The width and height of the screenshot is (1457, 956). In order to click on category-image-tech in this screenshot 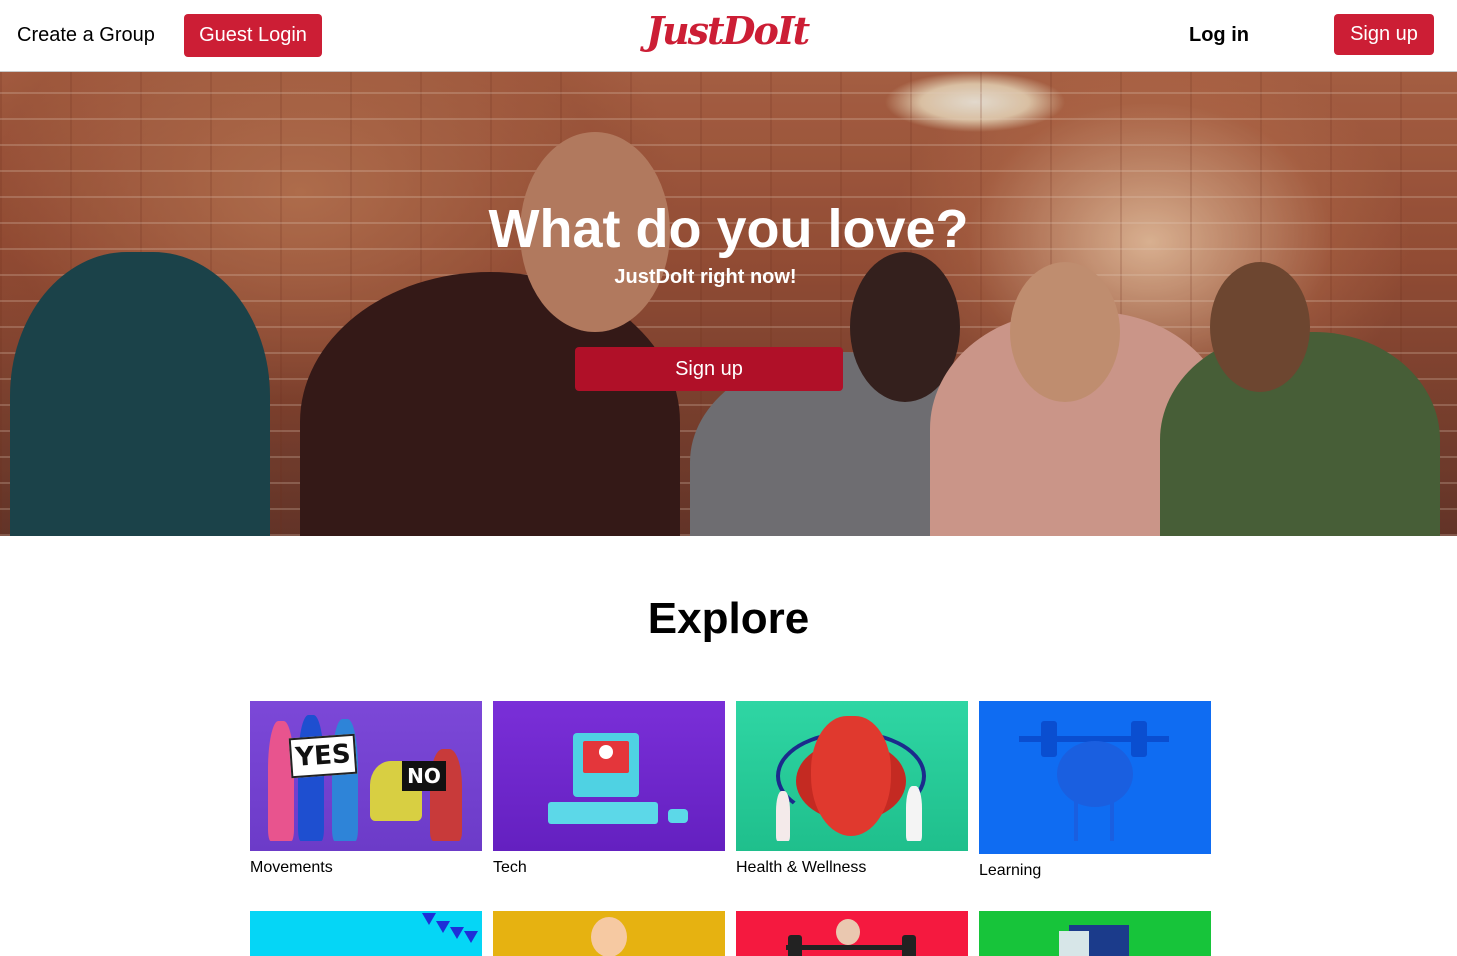, I will do `click(609, 776)`.